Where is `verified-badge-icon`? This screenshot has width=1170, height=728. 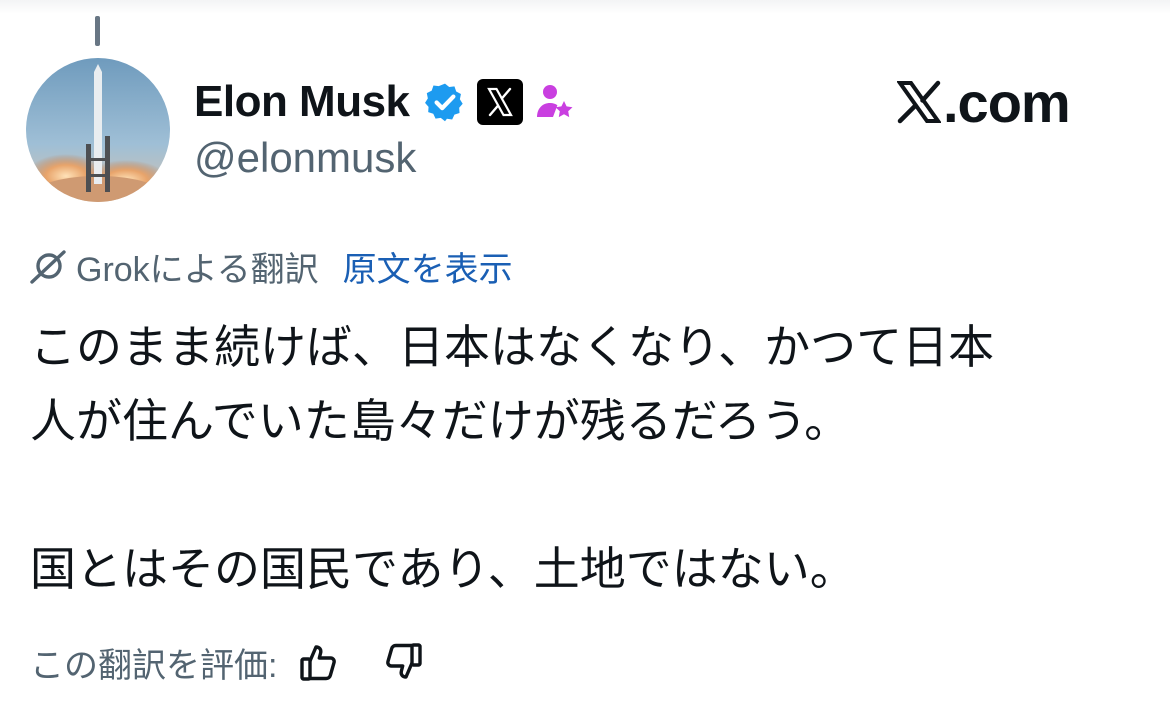
verified-badge-icon is located at coordinates (445, 102).